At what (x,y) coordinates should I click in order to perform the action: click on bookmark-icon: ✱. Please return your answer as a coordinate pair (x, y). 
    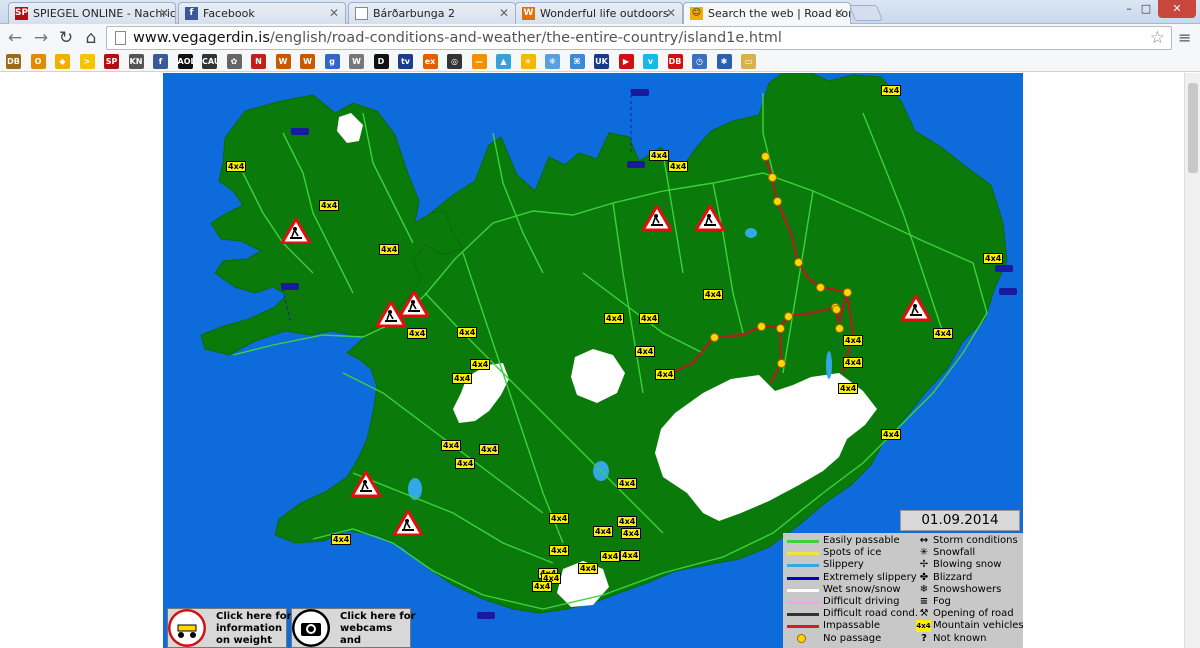
    Looking at the image, I should click on (724, 61).